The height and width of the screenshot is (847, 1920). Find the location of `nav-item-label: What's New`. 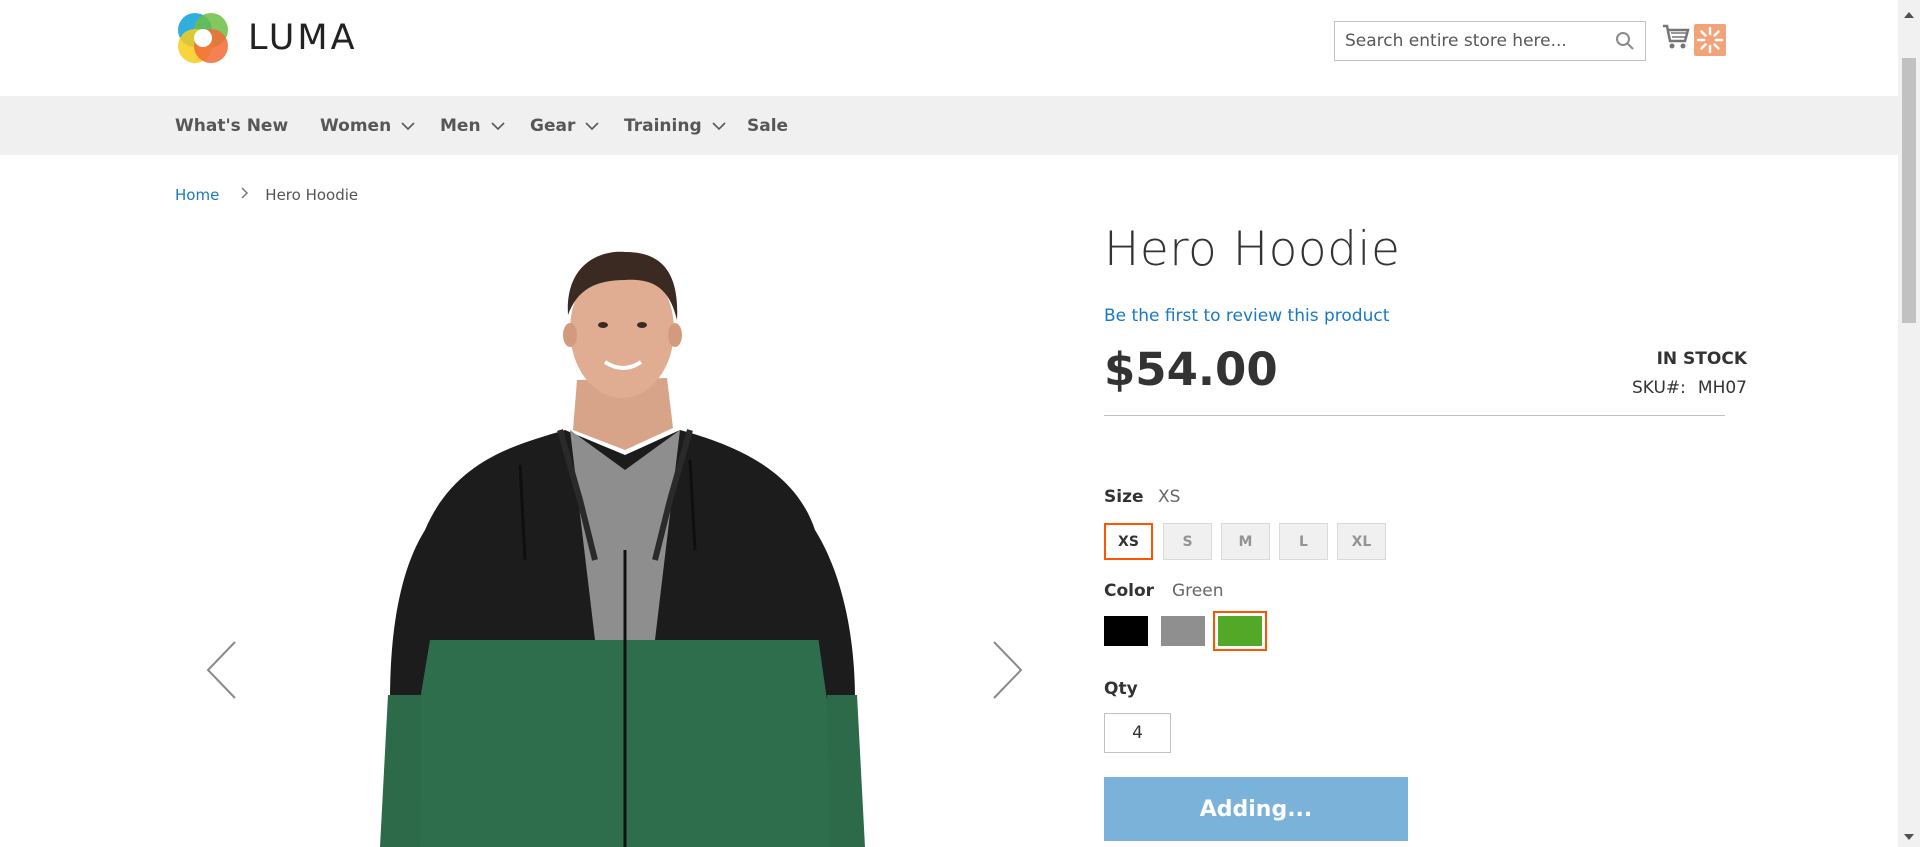

nav-item-label: What's New is located at coordinates (232, 125).